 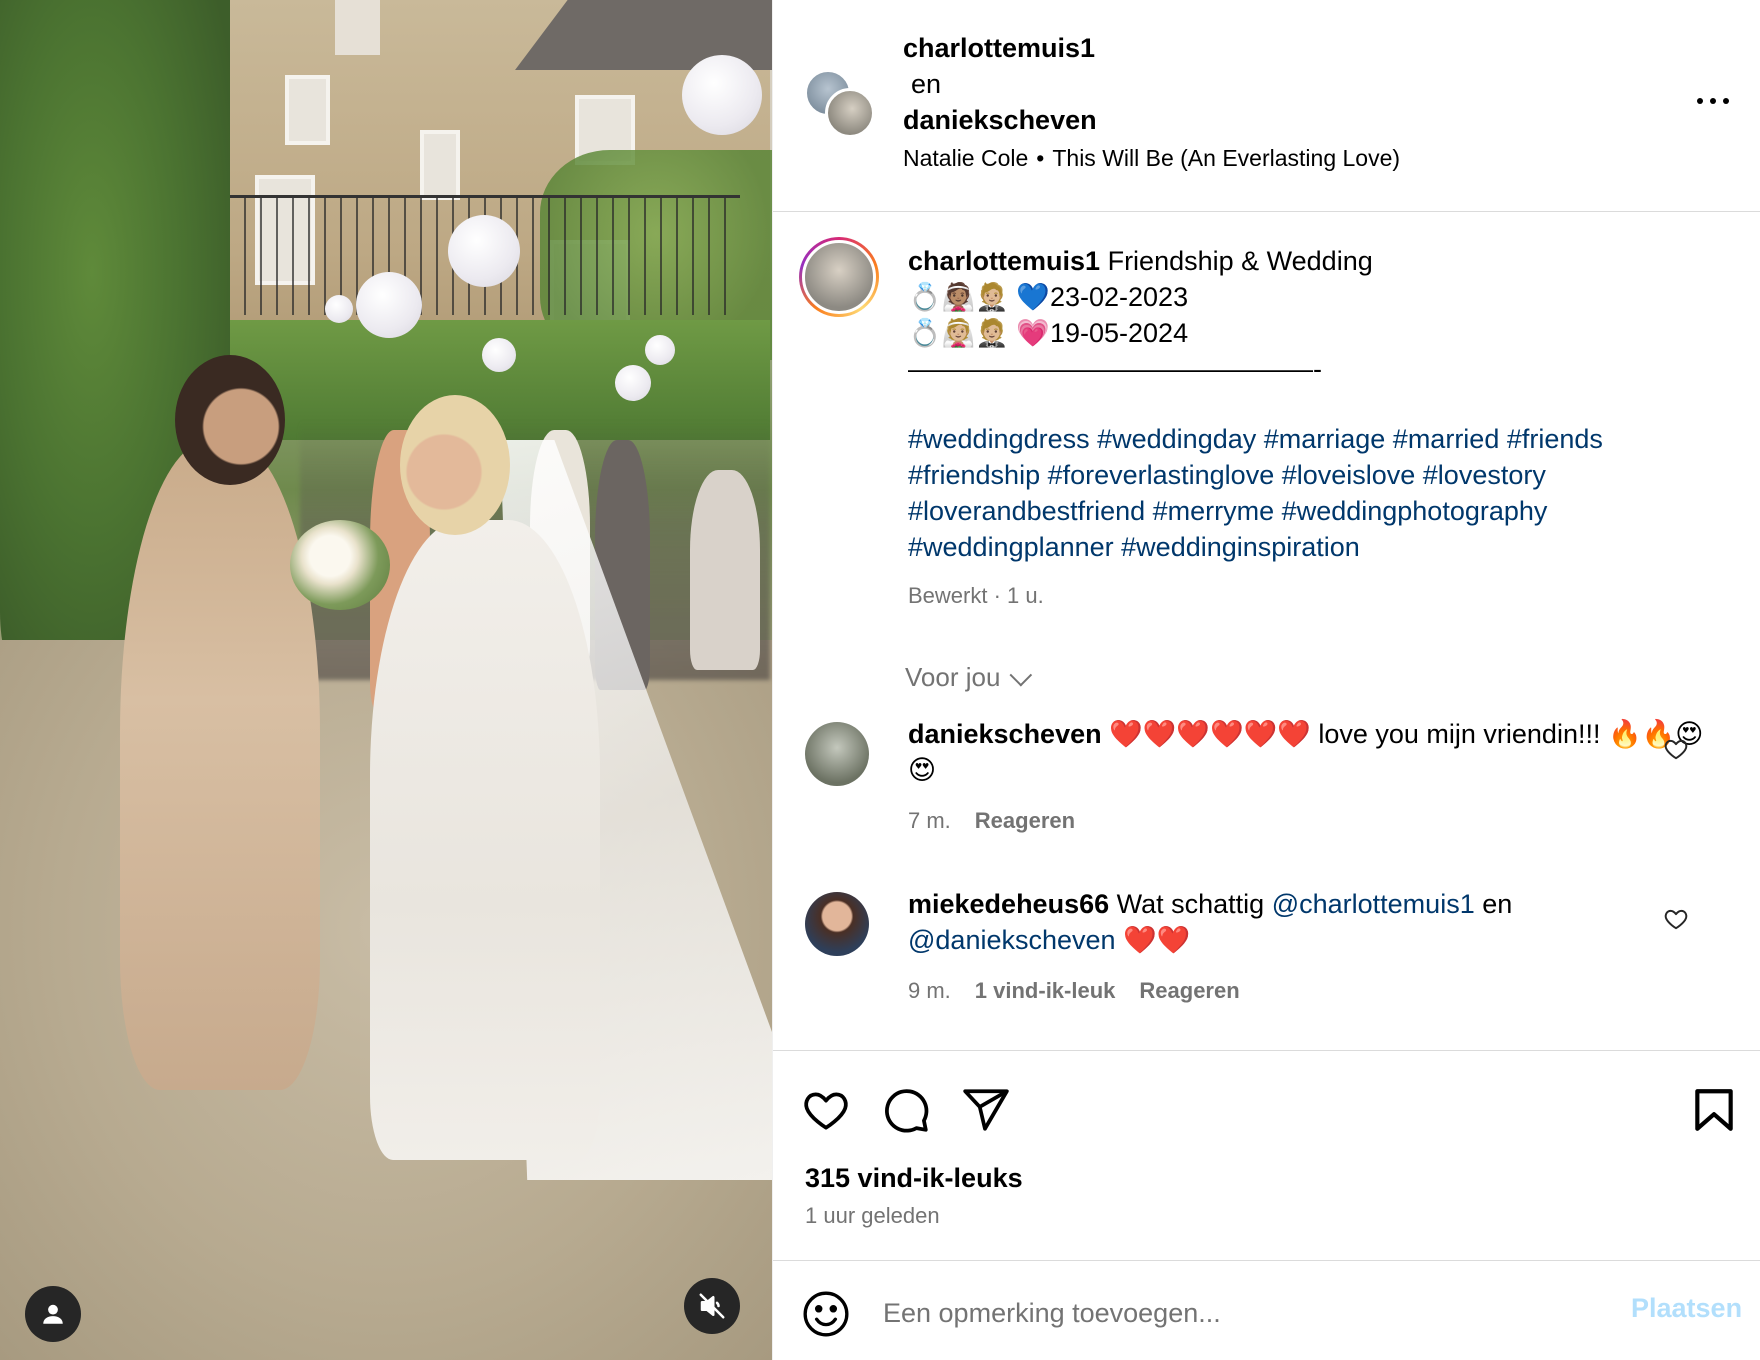 I want to click on collab-names: charlottemuis1 en daniekscheven, so click(x=1000, y=84).